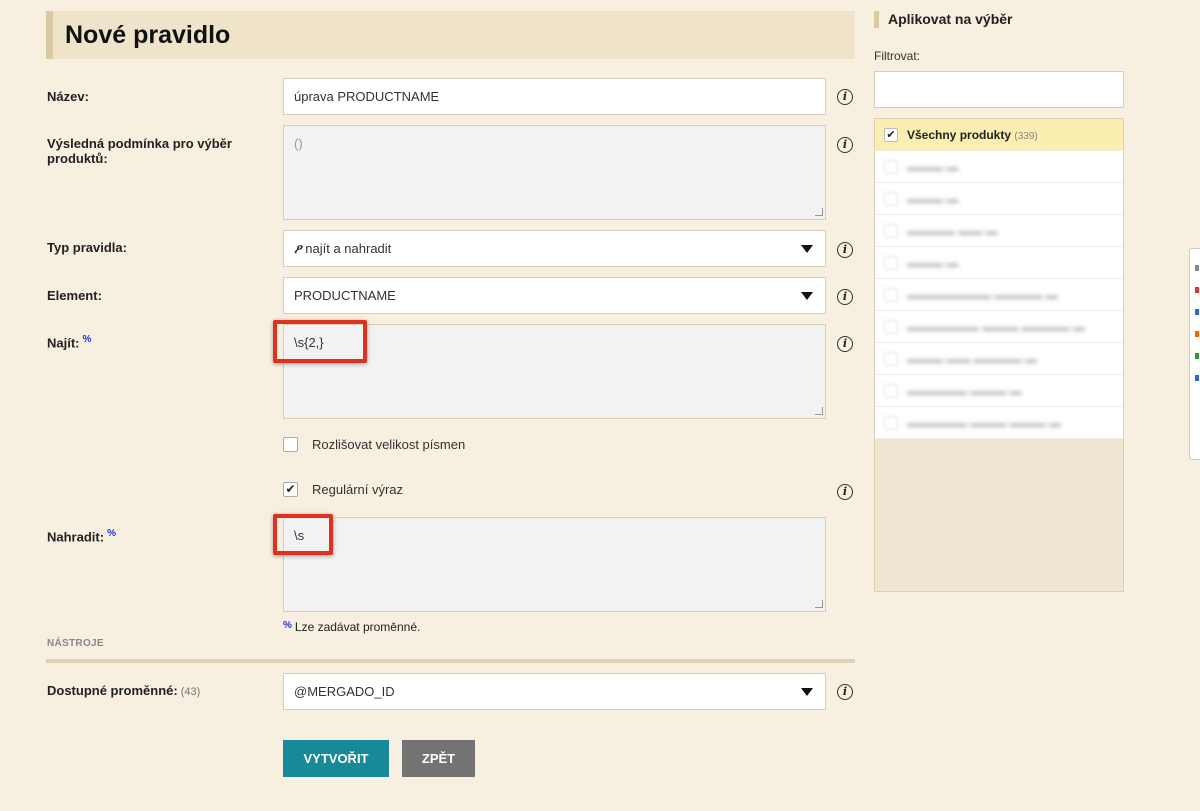  I want to click on all-products-checkbox: ✔, so click(891, 135).